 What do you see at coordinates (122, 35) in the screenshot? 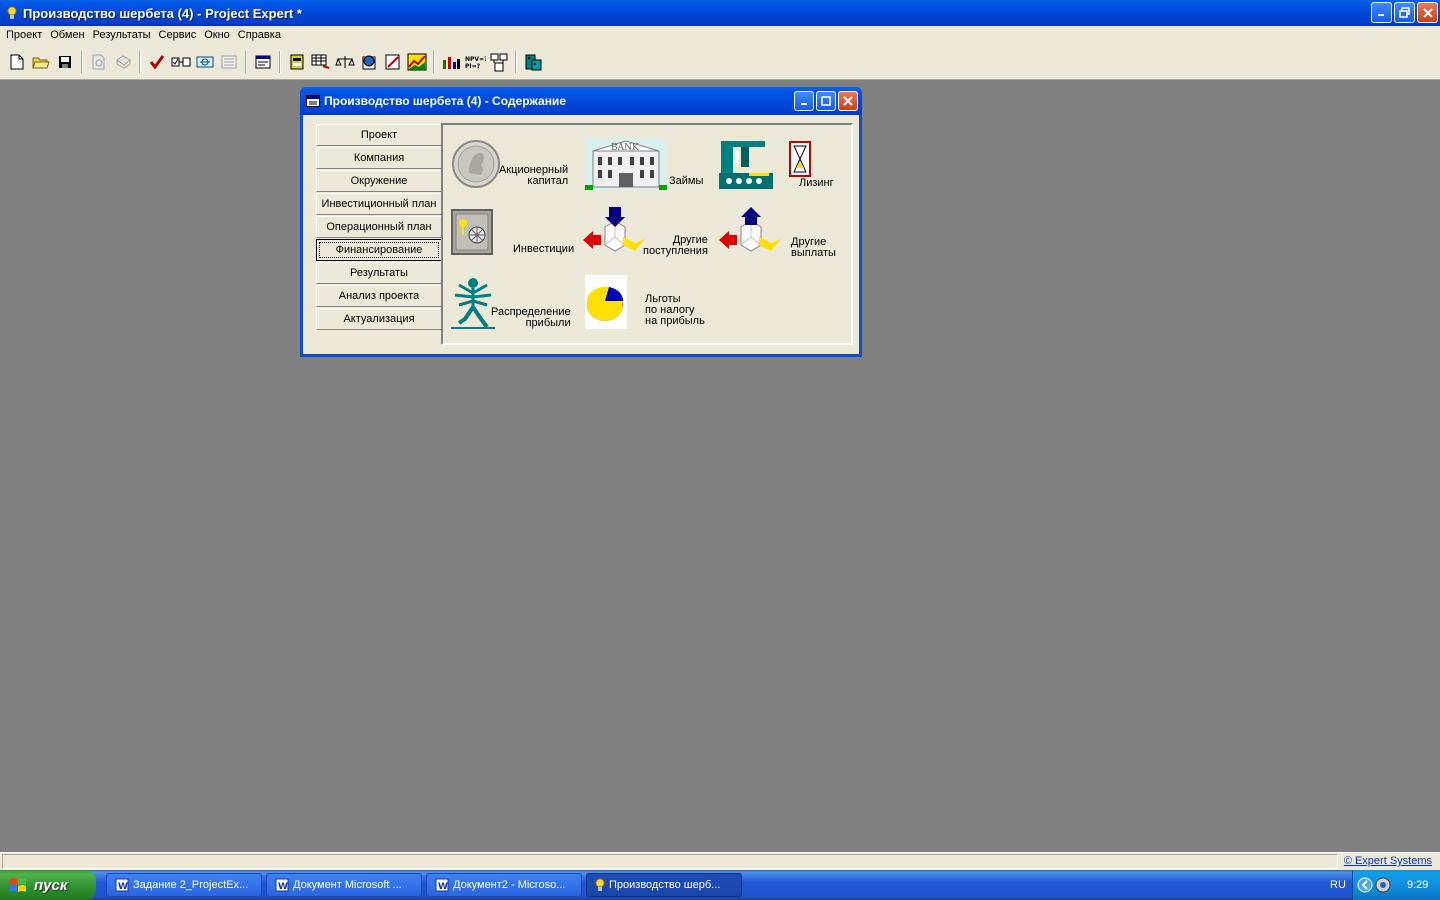
I see `menu-results: Результаты` at bounding box center [122, 35].